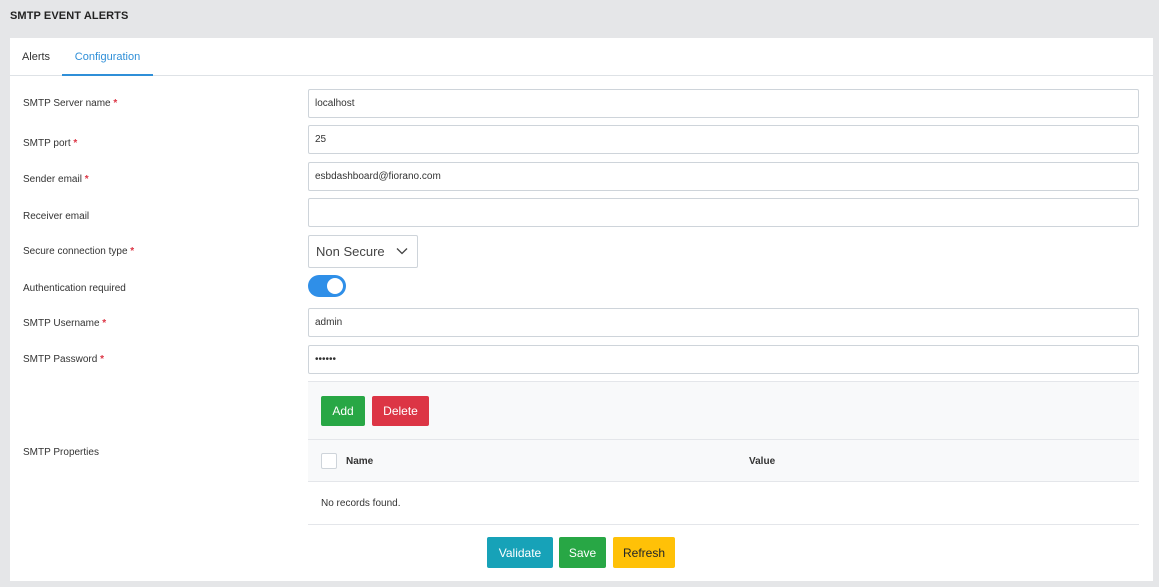 The image size is (1159, 587). Describe the element at coordinates (67, 103) in the screenshot. I see `server-name-label-text: SMTP Server name` at that location.